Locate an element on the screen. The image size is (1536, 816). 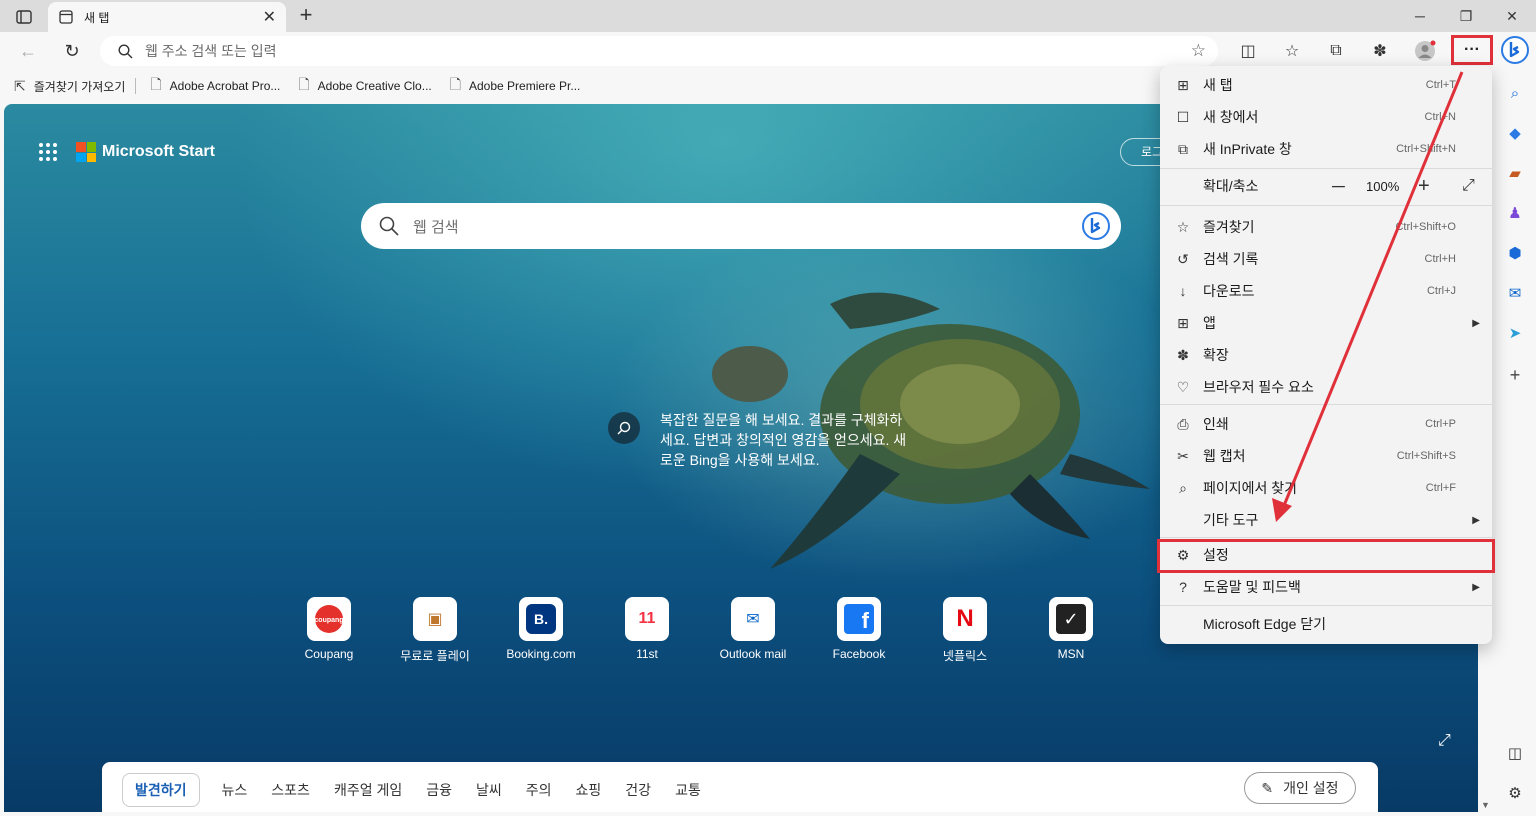
feed-tab-watch: 주의 is located at coordinates (539, 790).